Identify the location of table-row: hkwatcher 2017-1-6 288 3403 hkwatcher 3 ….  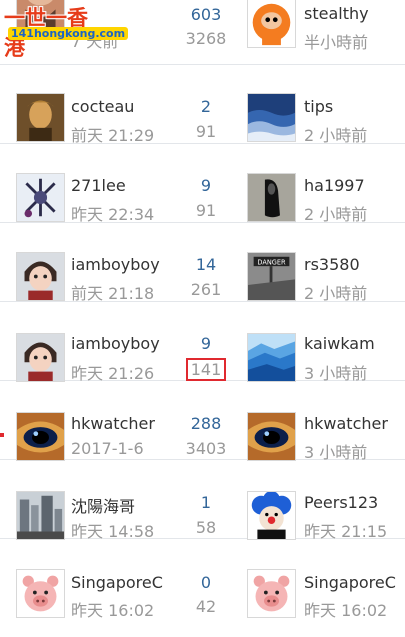
(202, 421).